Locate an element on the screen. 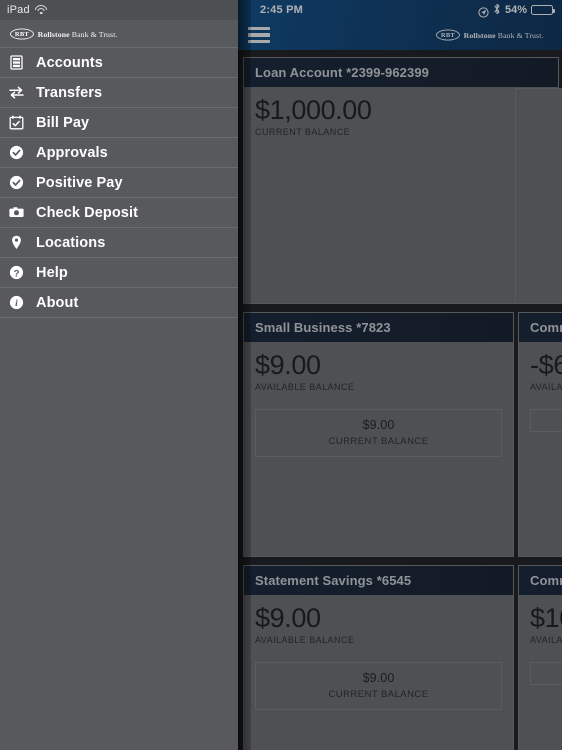 Image resolution: width=562 pixels, height=750 pixels. status-time: 2:45 PM is located at coordinates (281, 10).